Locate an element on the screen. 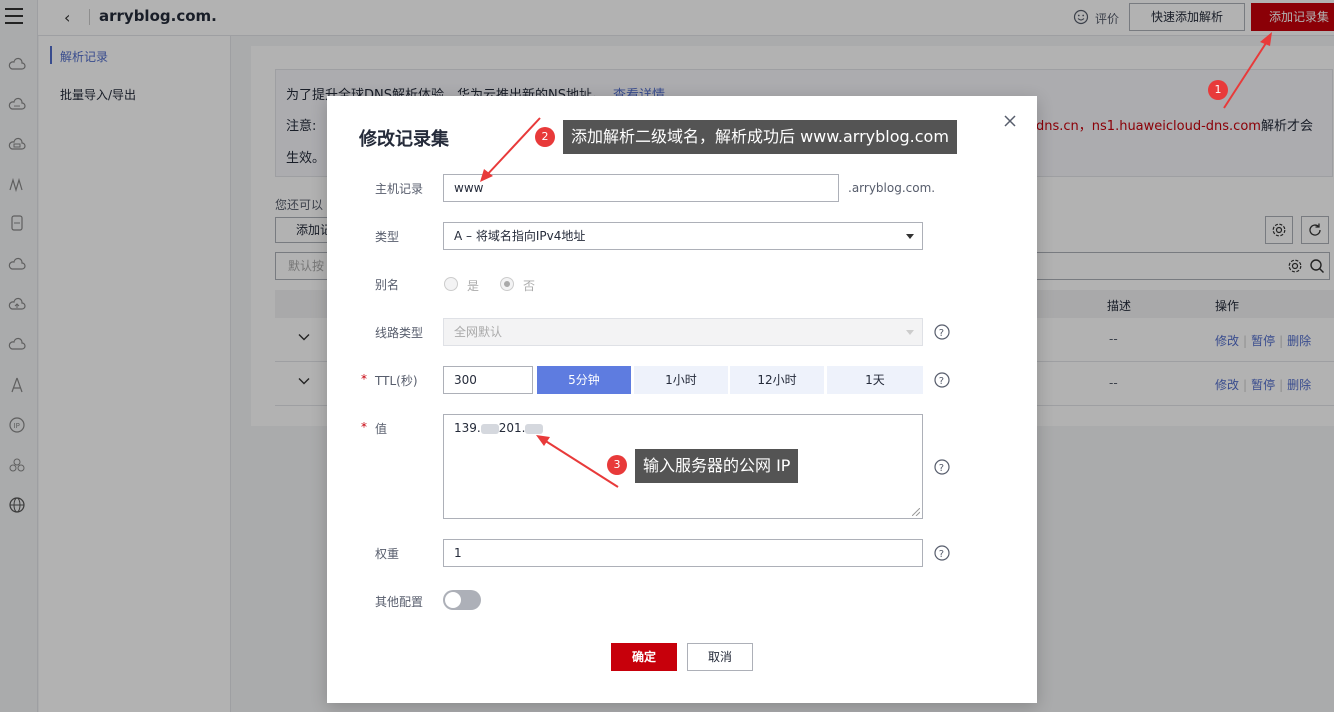 Image resolution: width=1334 pixels, height=712 pixels. alias-no-radio is located at coordinates (507, 284).